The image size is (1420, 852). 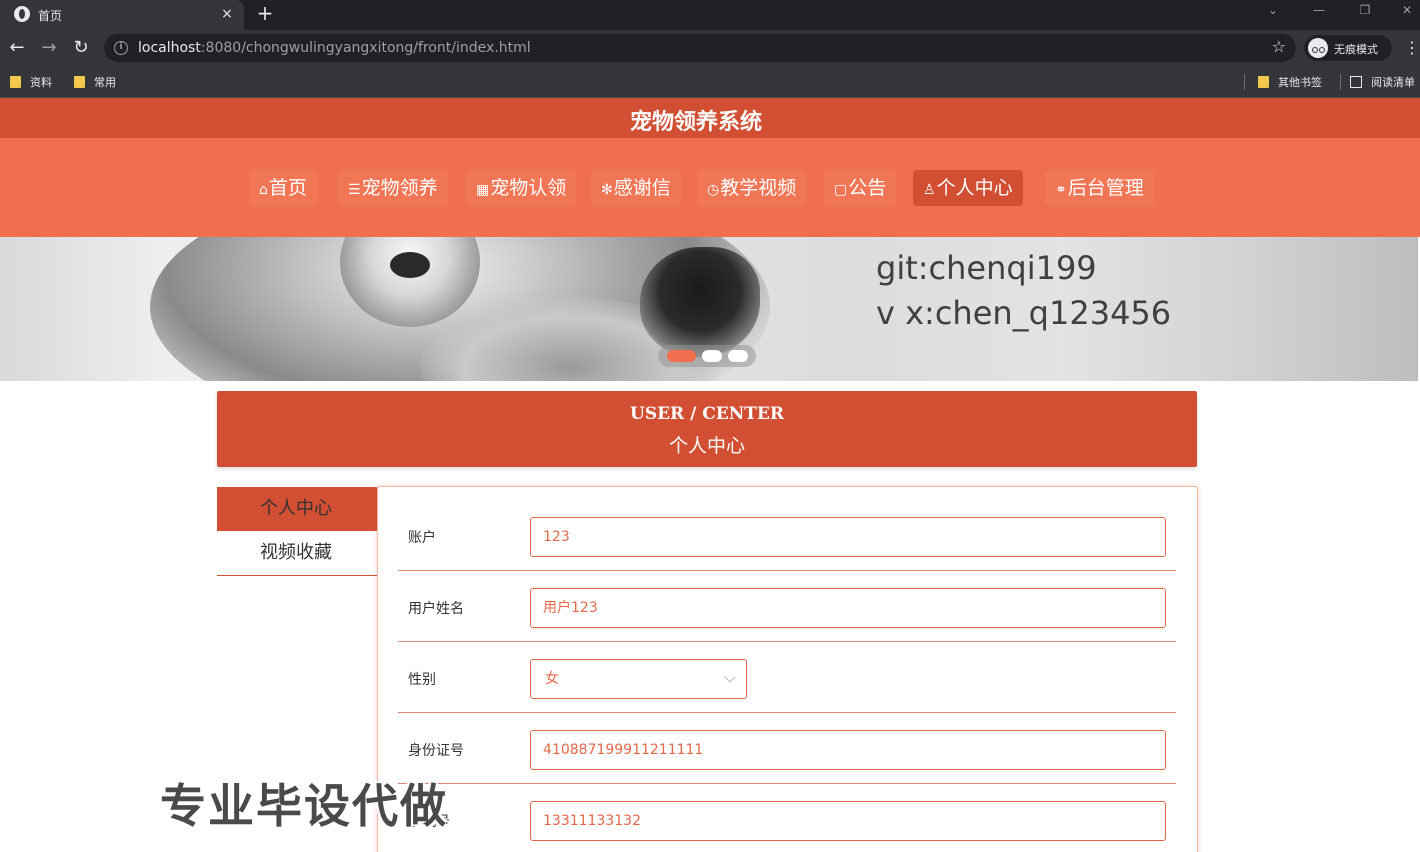 What do you see at coordinates (297, 553) in the screenshot?
I see `menu-item-video-favorites: 视频收藏` at bounding box center [297, 553].